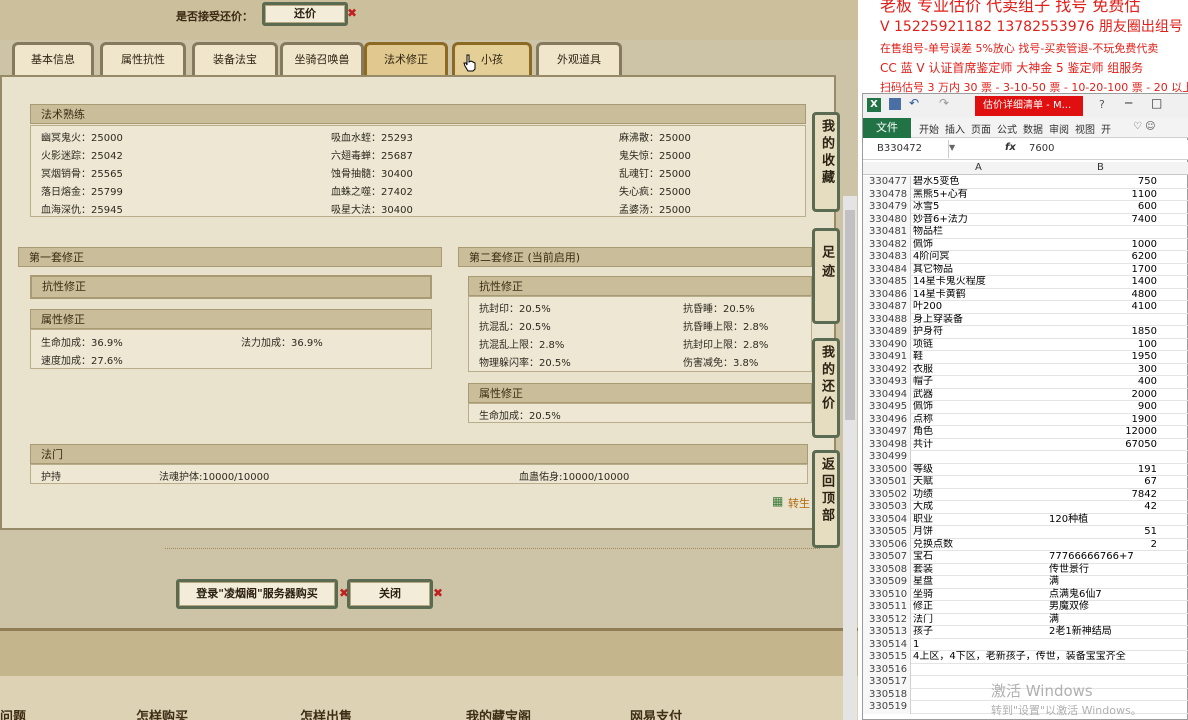 The height and width of the screenshot is (720, 1188). Describe the element at coordinates (929, 128) in the screenshot. I see `ribbon-tab-home: 开始` at that location.